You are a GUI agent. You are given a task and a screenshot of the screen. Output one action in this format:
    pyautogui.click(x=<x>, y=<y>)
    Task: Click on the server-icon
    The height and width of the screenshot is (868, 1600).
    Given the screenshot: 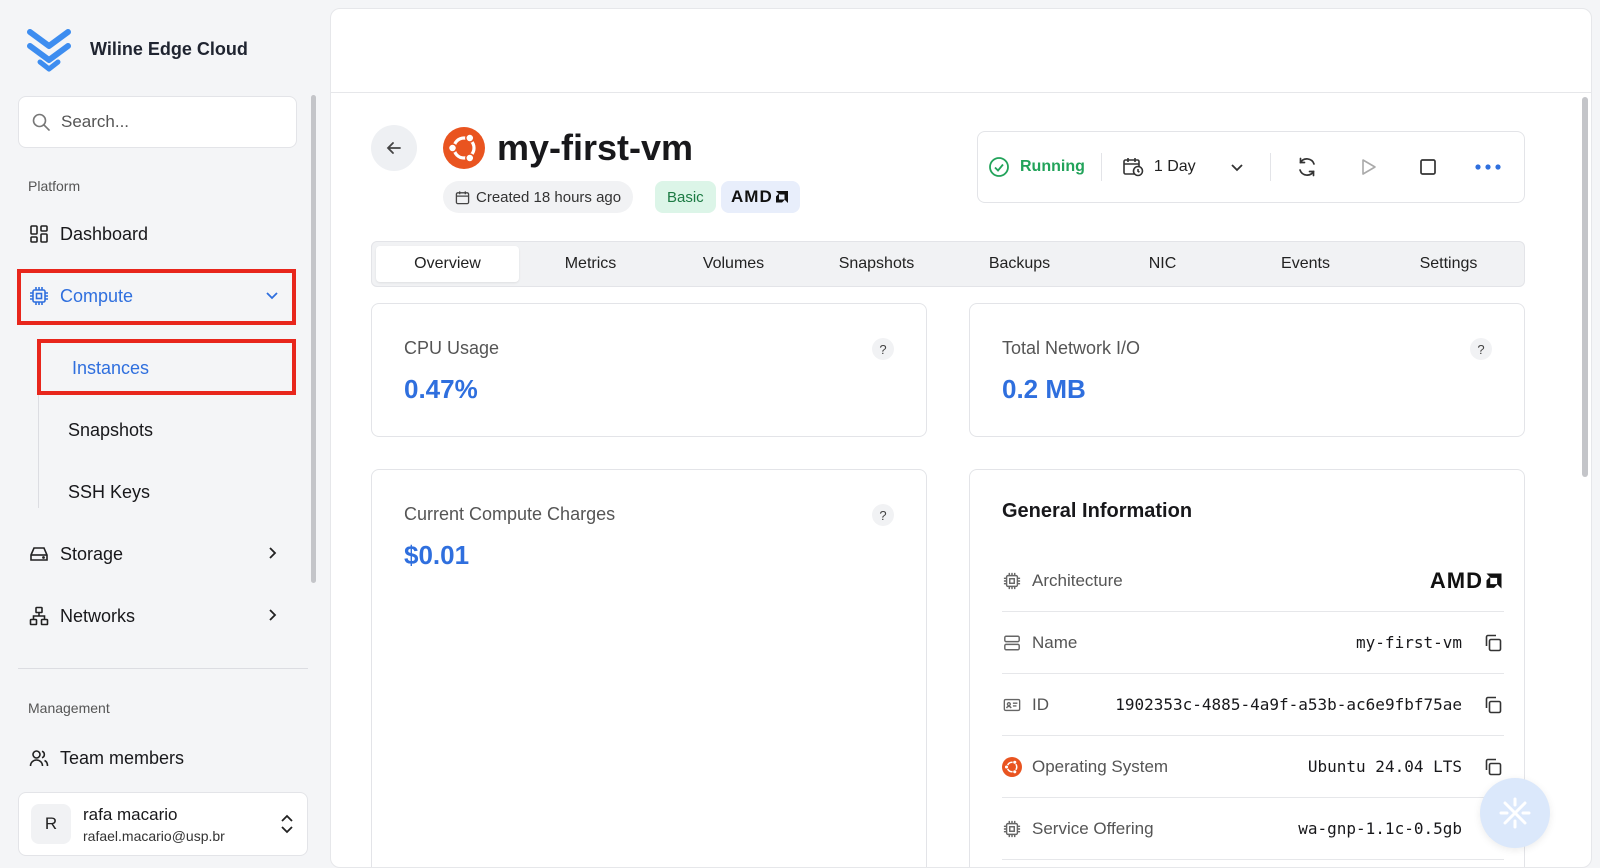 What is the action you would take?
    pyautogui.click(x=1012, y=643)
    